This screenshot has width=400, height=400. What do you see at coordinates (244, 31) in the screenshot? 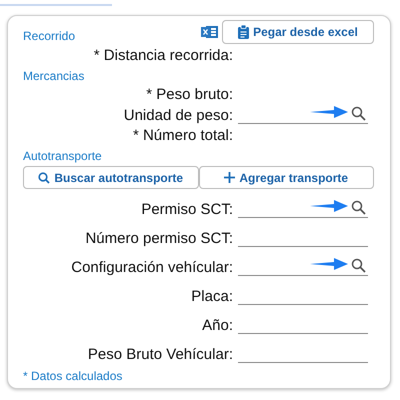
I see `clipboard-icon` at bounding box center [244, 31].